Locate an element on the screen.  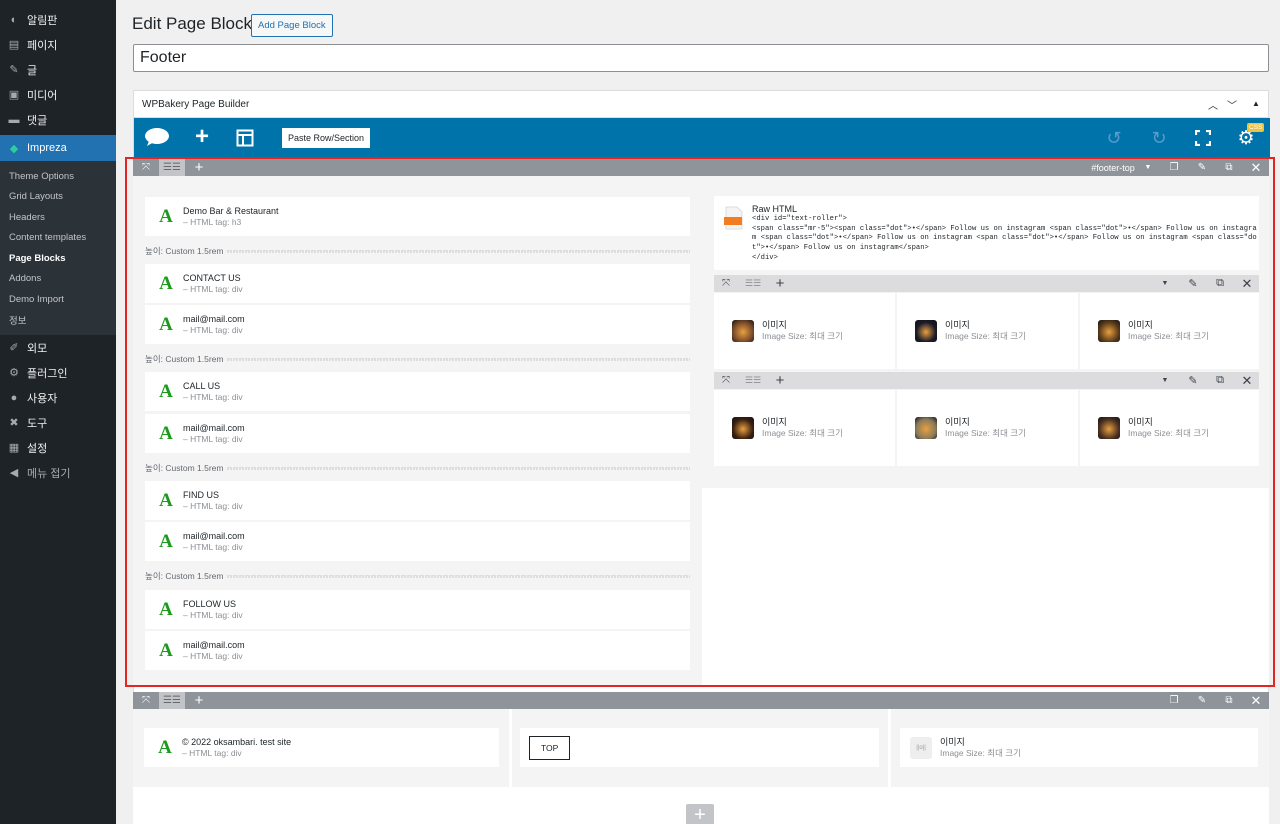
fullscreen-icon is located at coordinates (1203, 138).